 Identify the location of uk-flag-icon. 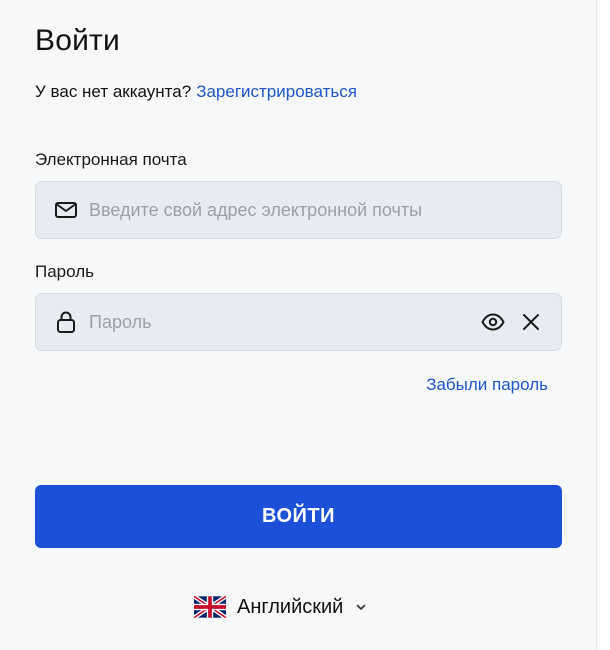
(210, 607).